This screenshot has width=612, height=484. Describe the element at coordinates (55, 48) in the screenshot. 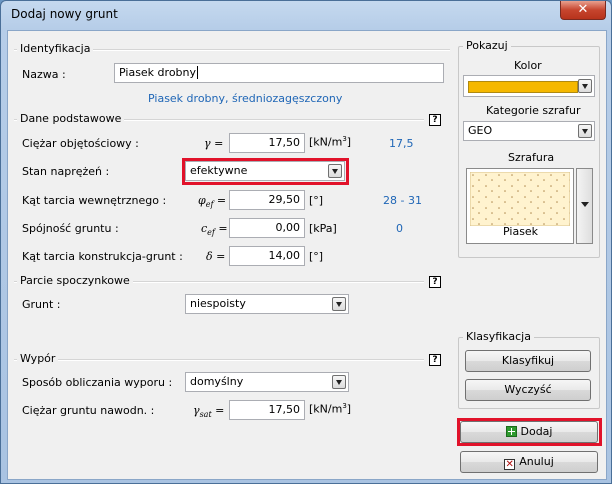

I see `group-identyfikacja-legend: Identyfikacja` at that location.